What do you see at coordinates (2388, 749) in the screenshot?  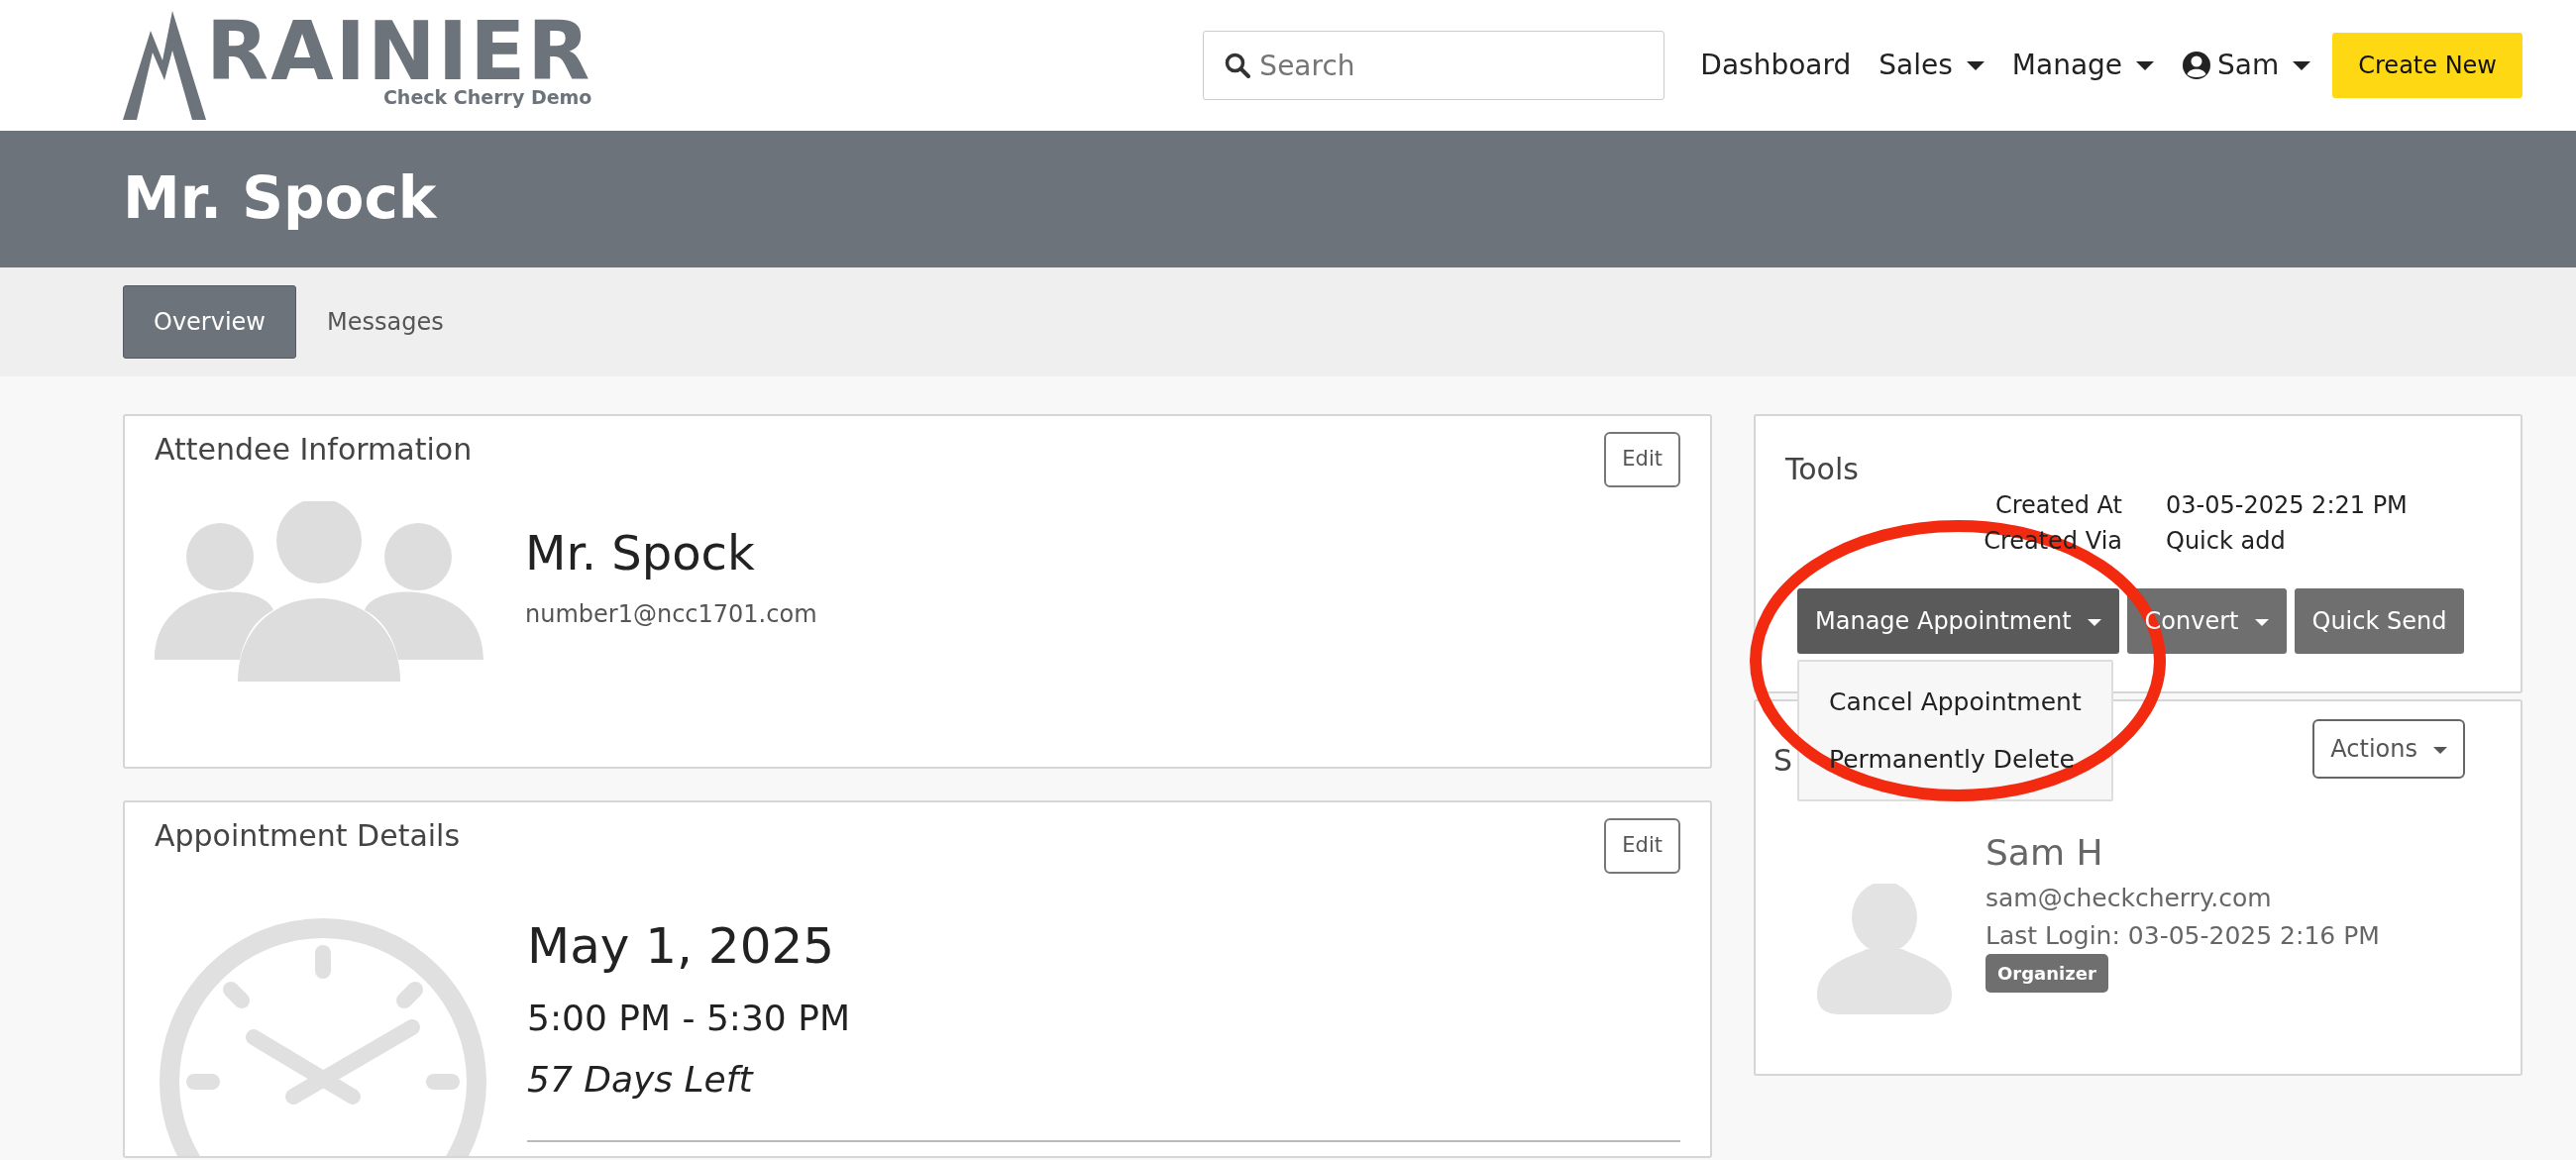 I see `actions-button: Actions` at bounding box center [2388, 749].